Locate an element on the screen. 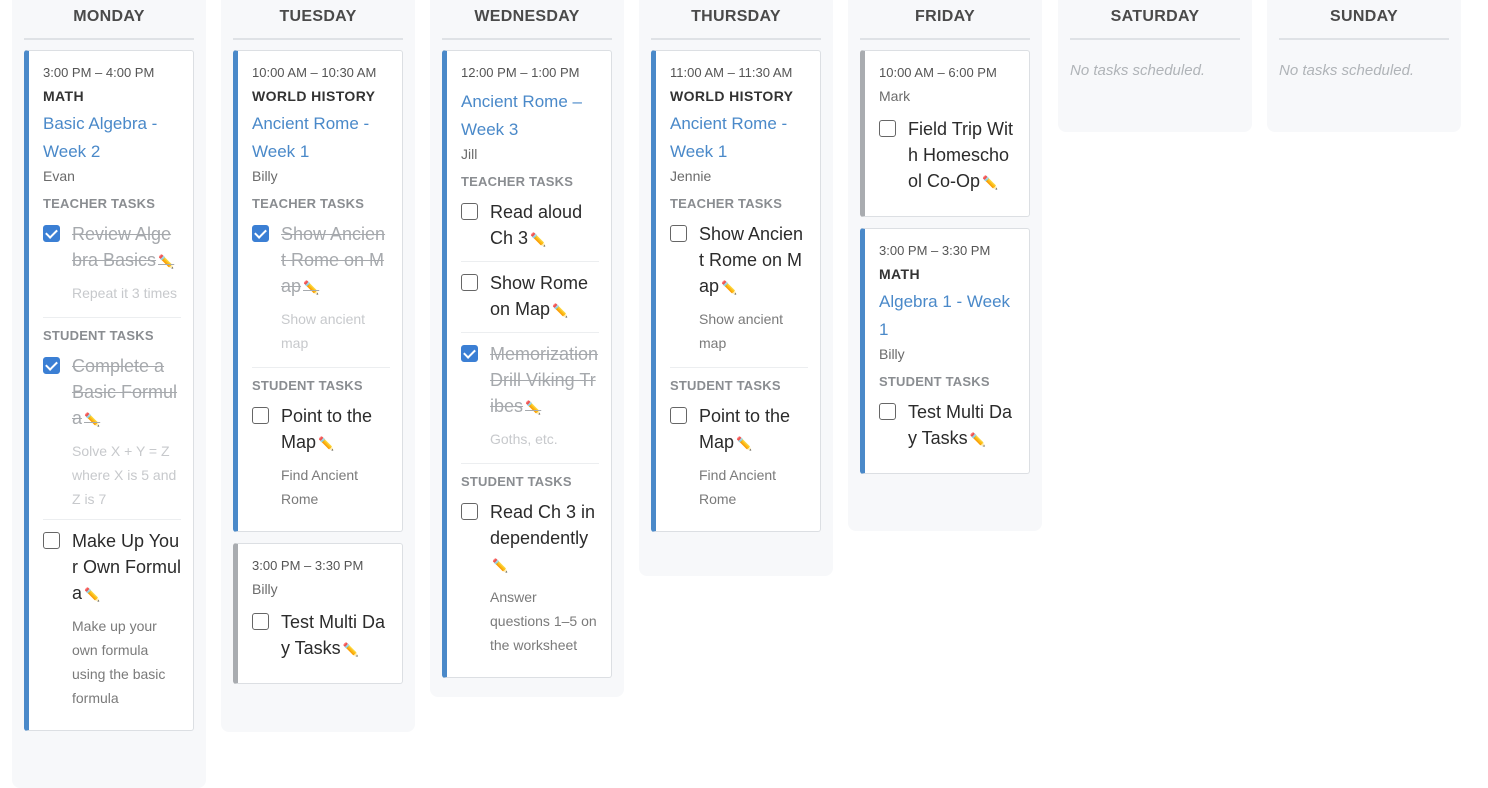  task-title: Show Rome on Map is located at coordinates (539, 296).